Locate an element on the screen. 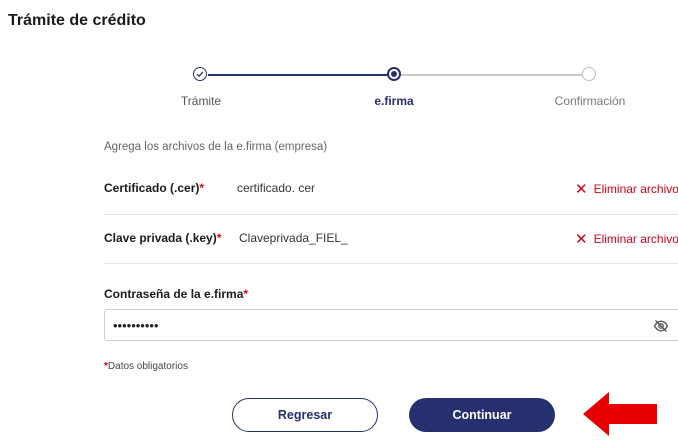 This screenshot has height=443, width=678. password-field-container is located at coordinates (391, 325).